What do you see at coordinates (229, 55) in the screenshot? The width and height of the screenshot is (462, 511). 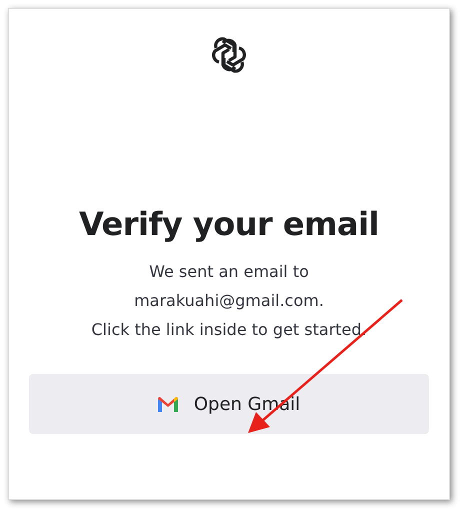 I see `logo-icon` at bounding box center [229, 55].